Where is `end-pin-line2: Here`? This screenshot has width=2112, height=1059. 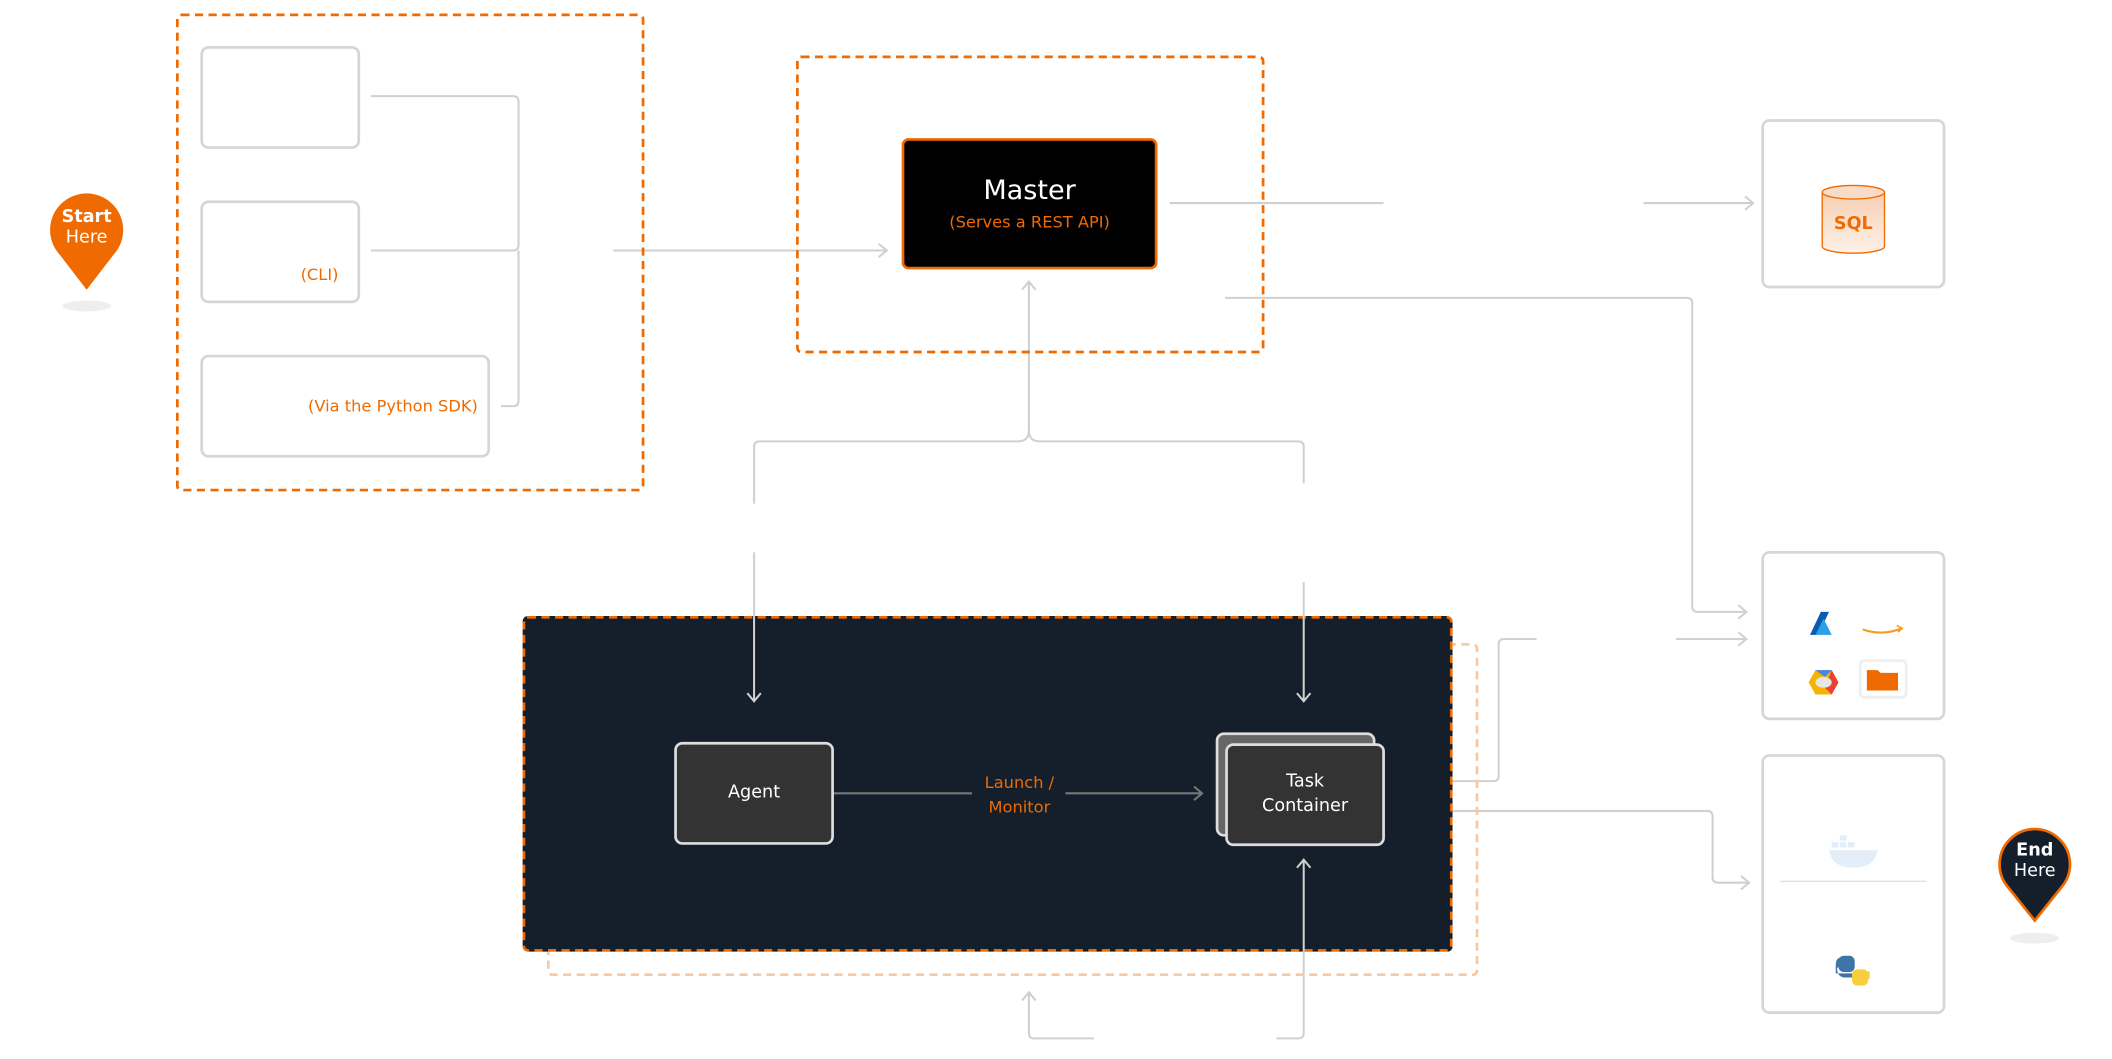 end-pin-line2: Here is located at coordinates (2034, 871).